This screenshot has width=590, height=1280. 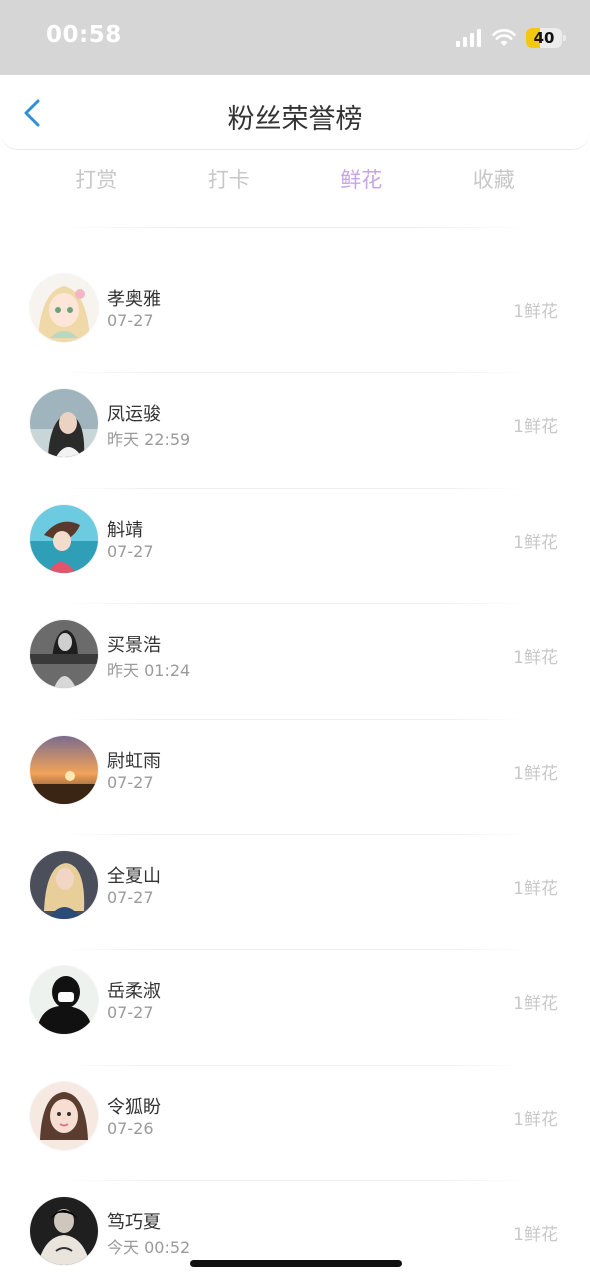 I want to click on wifi-icon, so click(x=504, y=37).